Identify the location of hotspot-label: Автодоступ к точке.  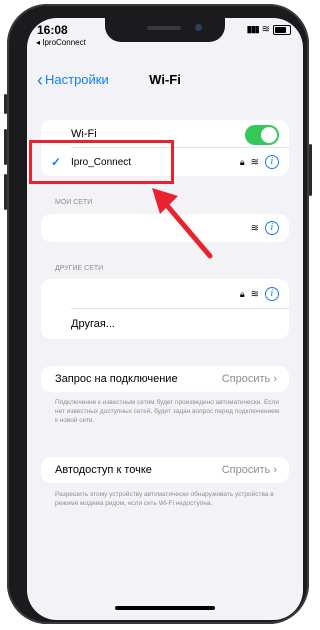
(103, 470).